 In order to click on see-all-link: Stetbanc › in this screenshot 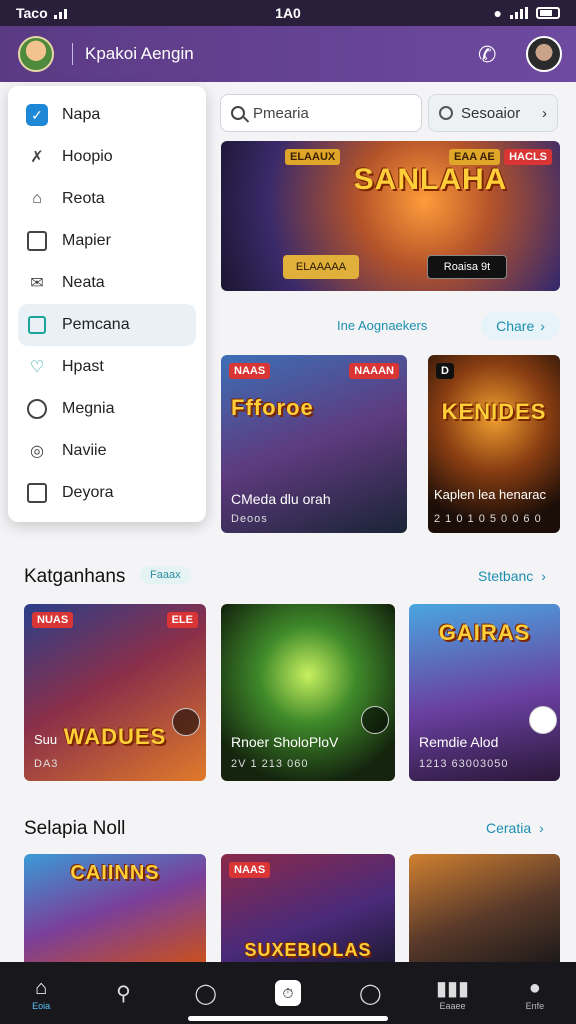, I will do `click(512, 576)`.